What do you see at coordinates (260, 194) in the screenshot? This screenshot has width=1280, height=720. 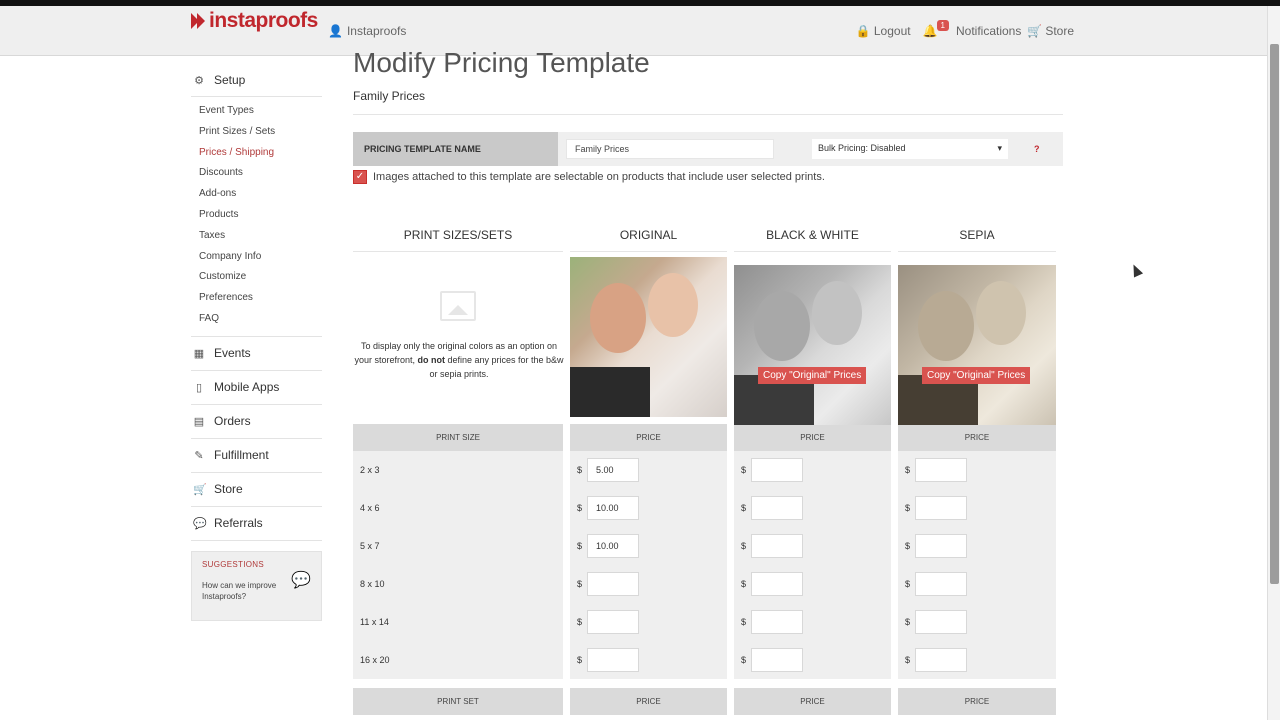 I see `sidebar-subitem-add-ons: Add-ons` at bounding box center [260, 194].